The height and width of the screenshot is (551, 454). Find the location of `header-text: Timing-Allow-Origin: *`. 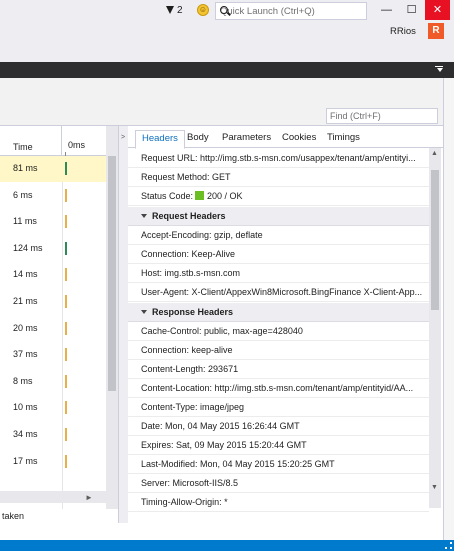

header-text: Timing-Allow-Origin: * is located at coordinates (184, 502).